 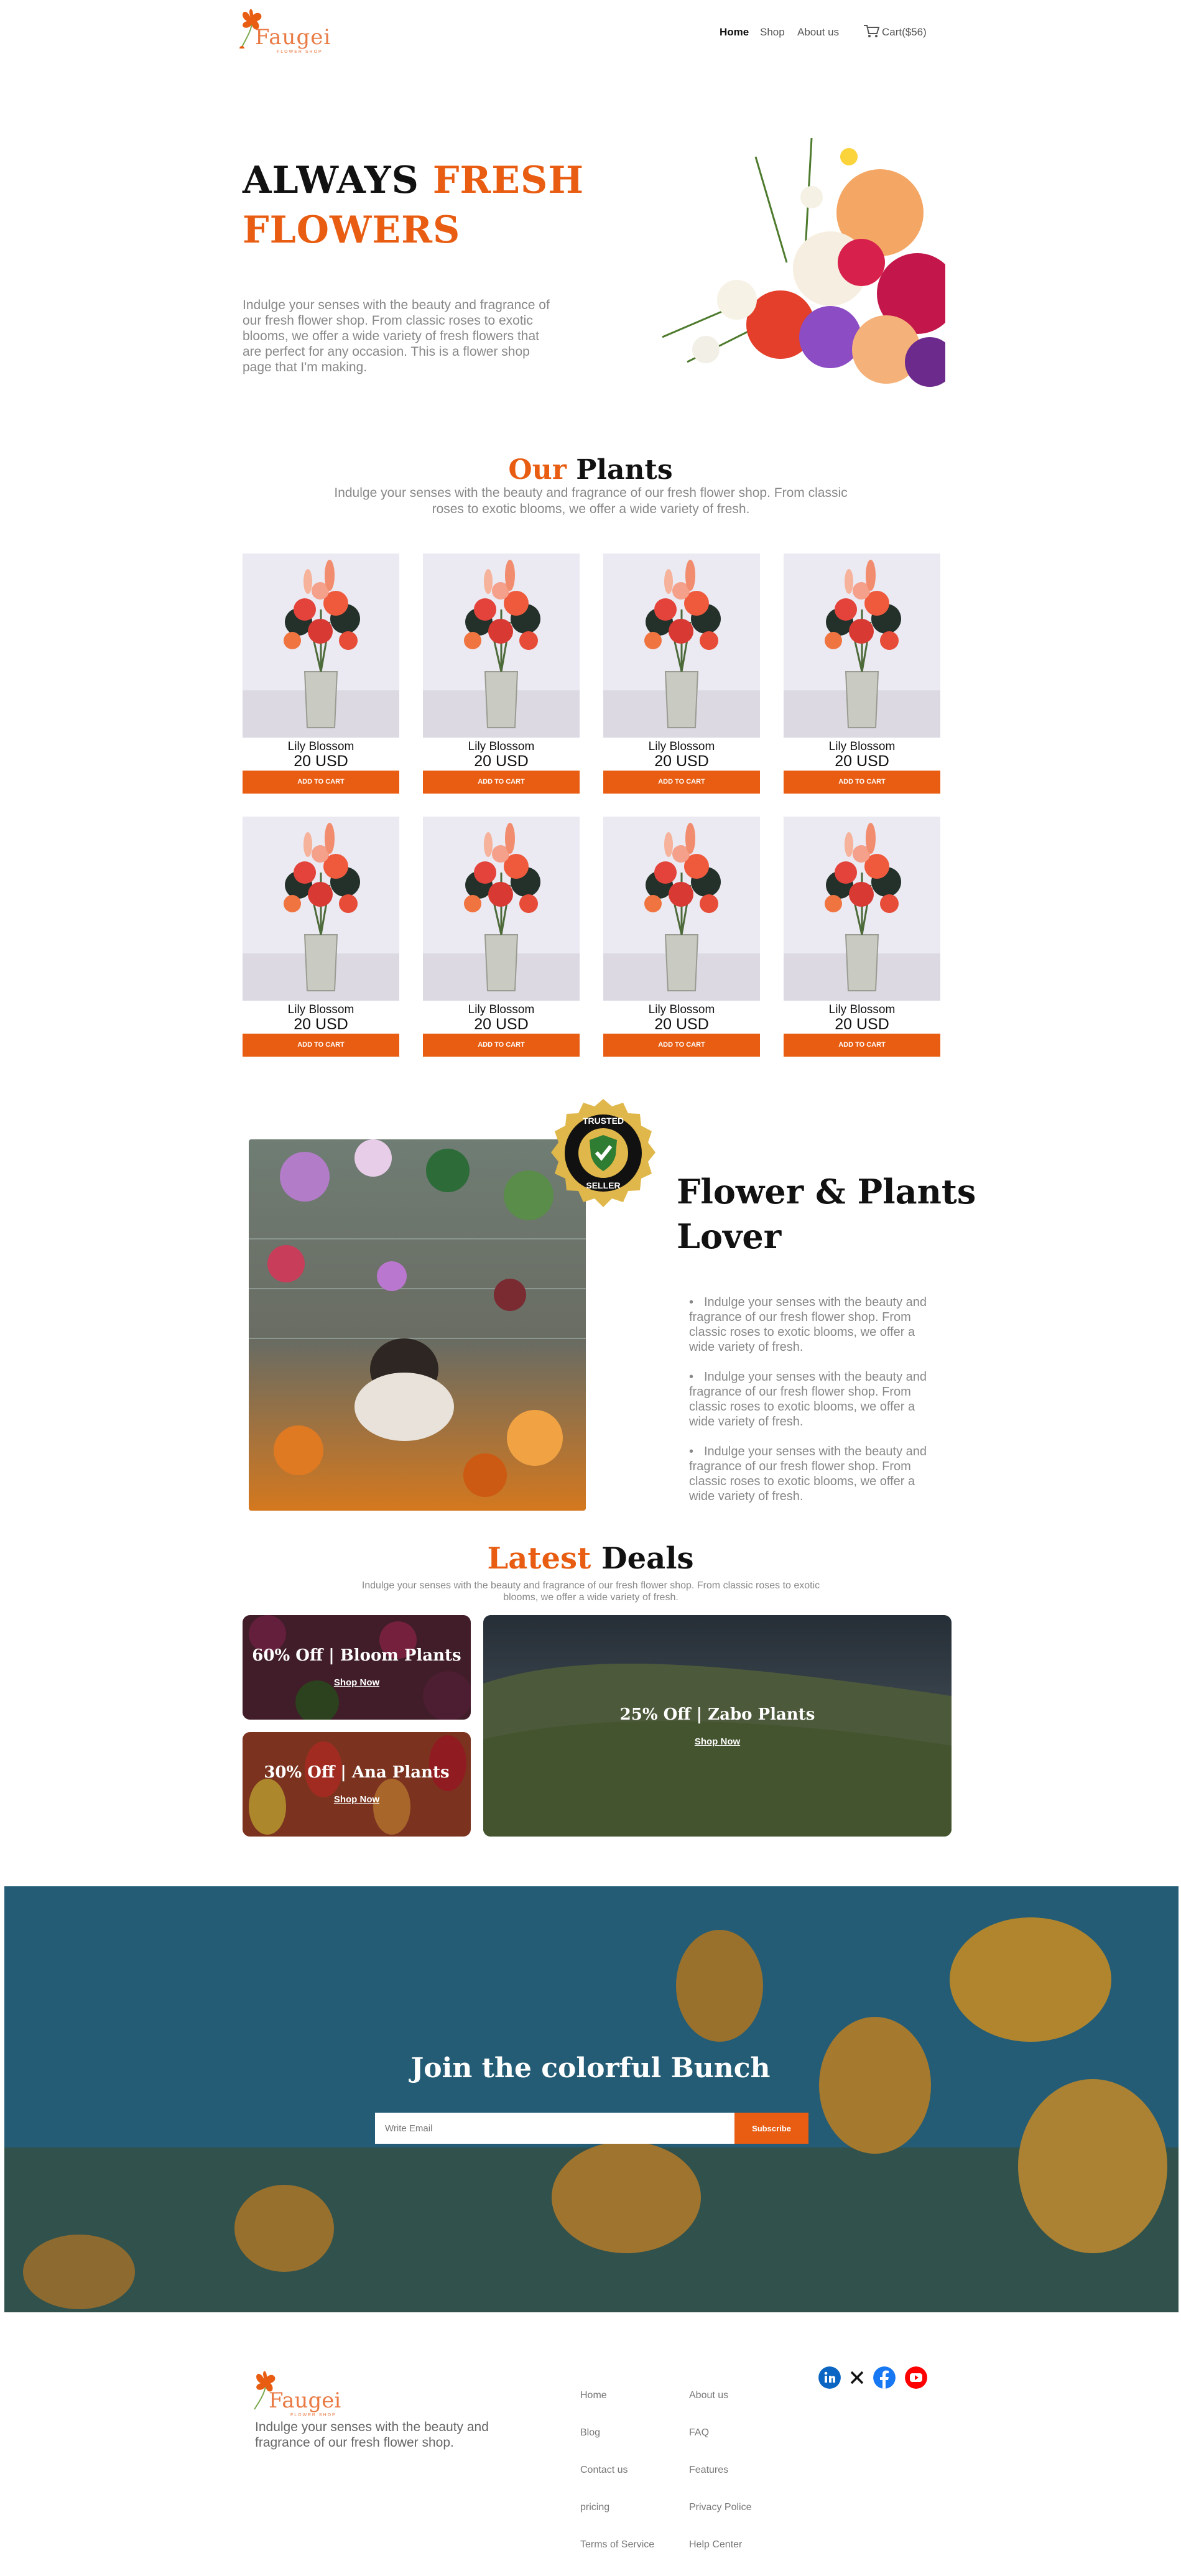 I want to click on lover-title-line1: Flower & Plants, so click(x=827, y=1192).